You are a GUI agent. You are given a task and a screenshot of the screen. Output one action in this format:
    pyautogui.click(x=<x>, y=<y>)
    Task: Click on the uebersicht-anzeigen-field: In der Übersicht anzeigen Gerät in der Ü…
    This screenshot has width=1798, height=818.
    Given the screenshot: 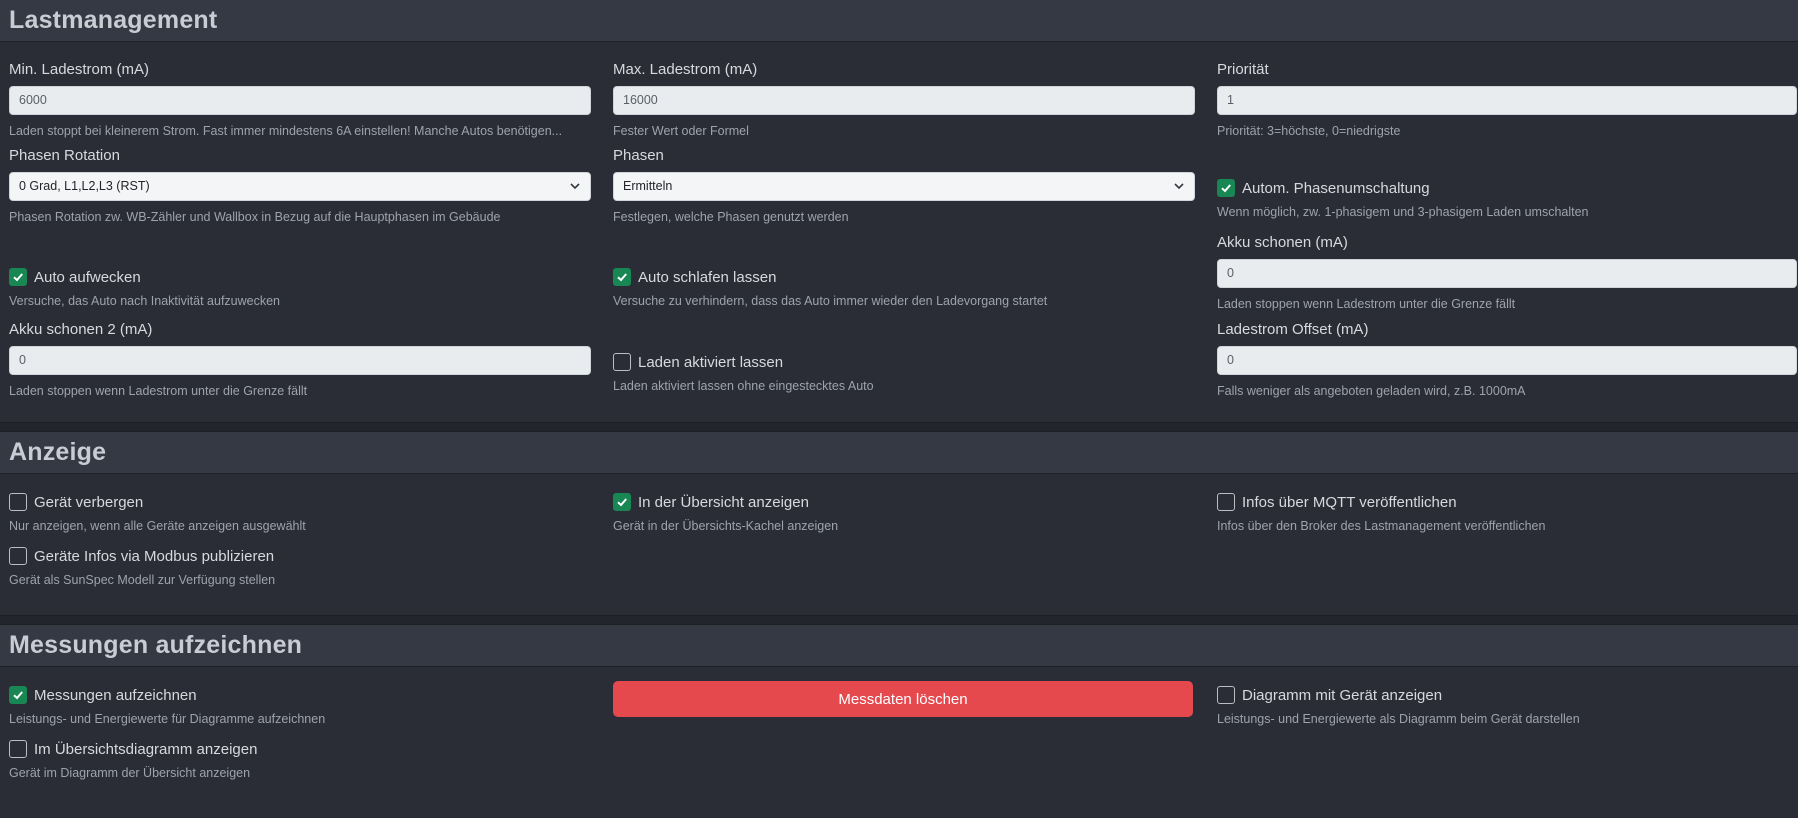 What is the action you would take?
    pyautogui.click(x=904, y=513)
    